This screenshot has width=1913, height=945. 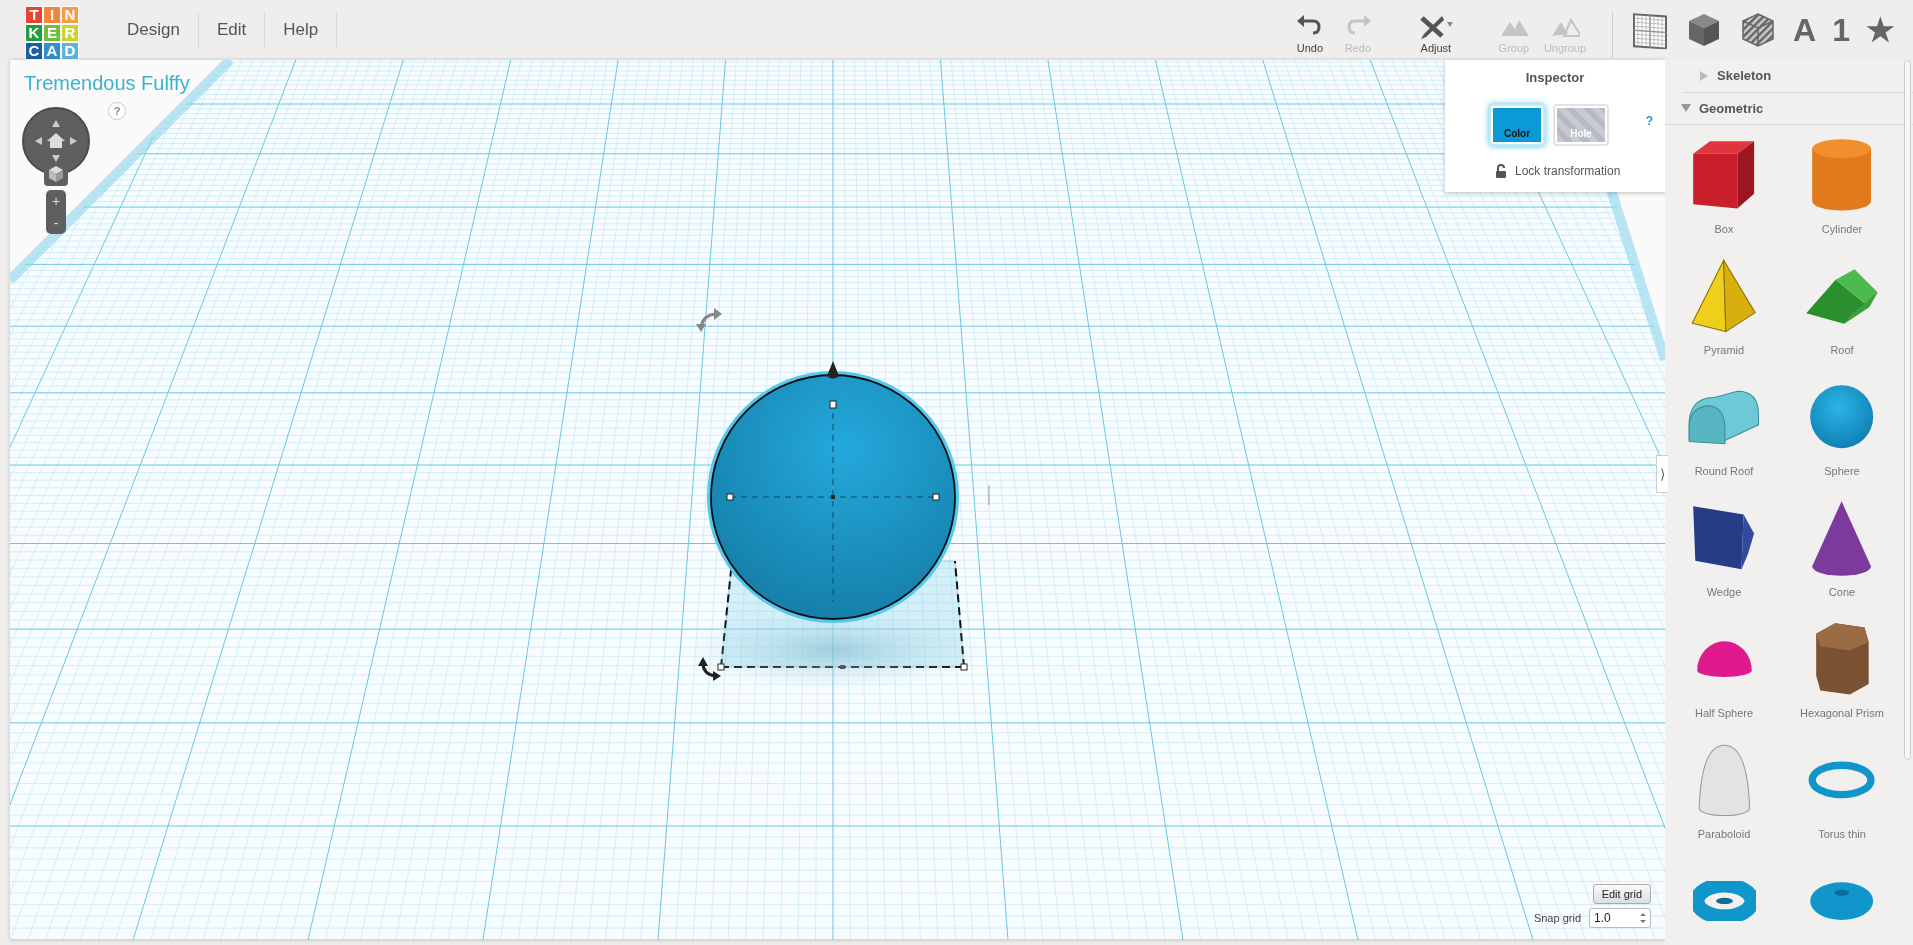 I want to click on logo-tile: D, so click(x=70, y=51).